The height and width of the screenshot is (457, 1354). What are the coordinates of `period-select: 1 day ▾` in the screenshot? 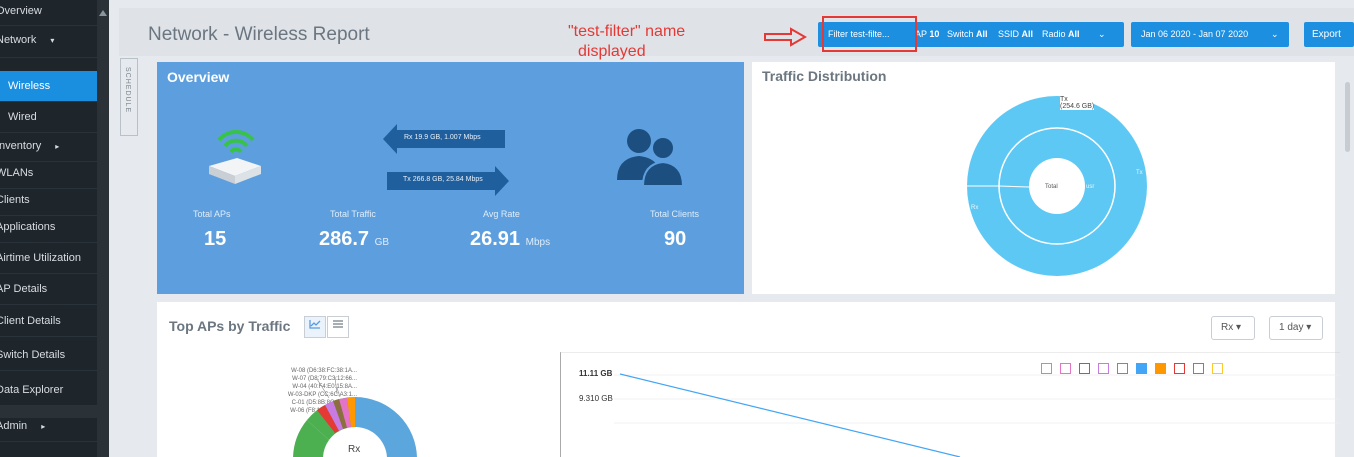 It's located at (1296, 328).